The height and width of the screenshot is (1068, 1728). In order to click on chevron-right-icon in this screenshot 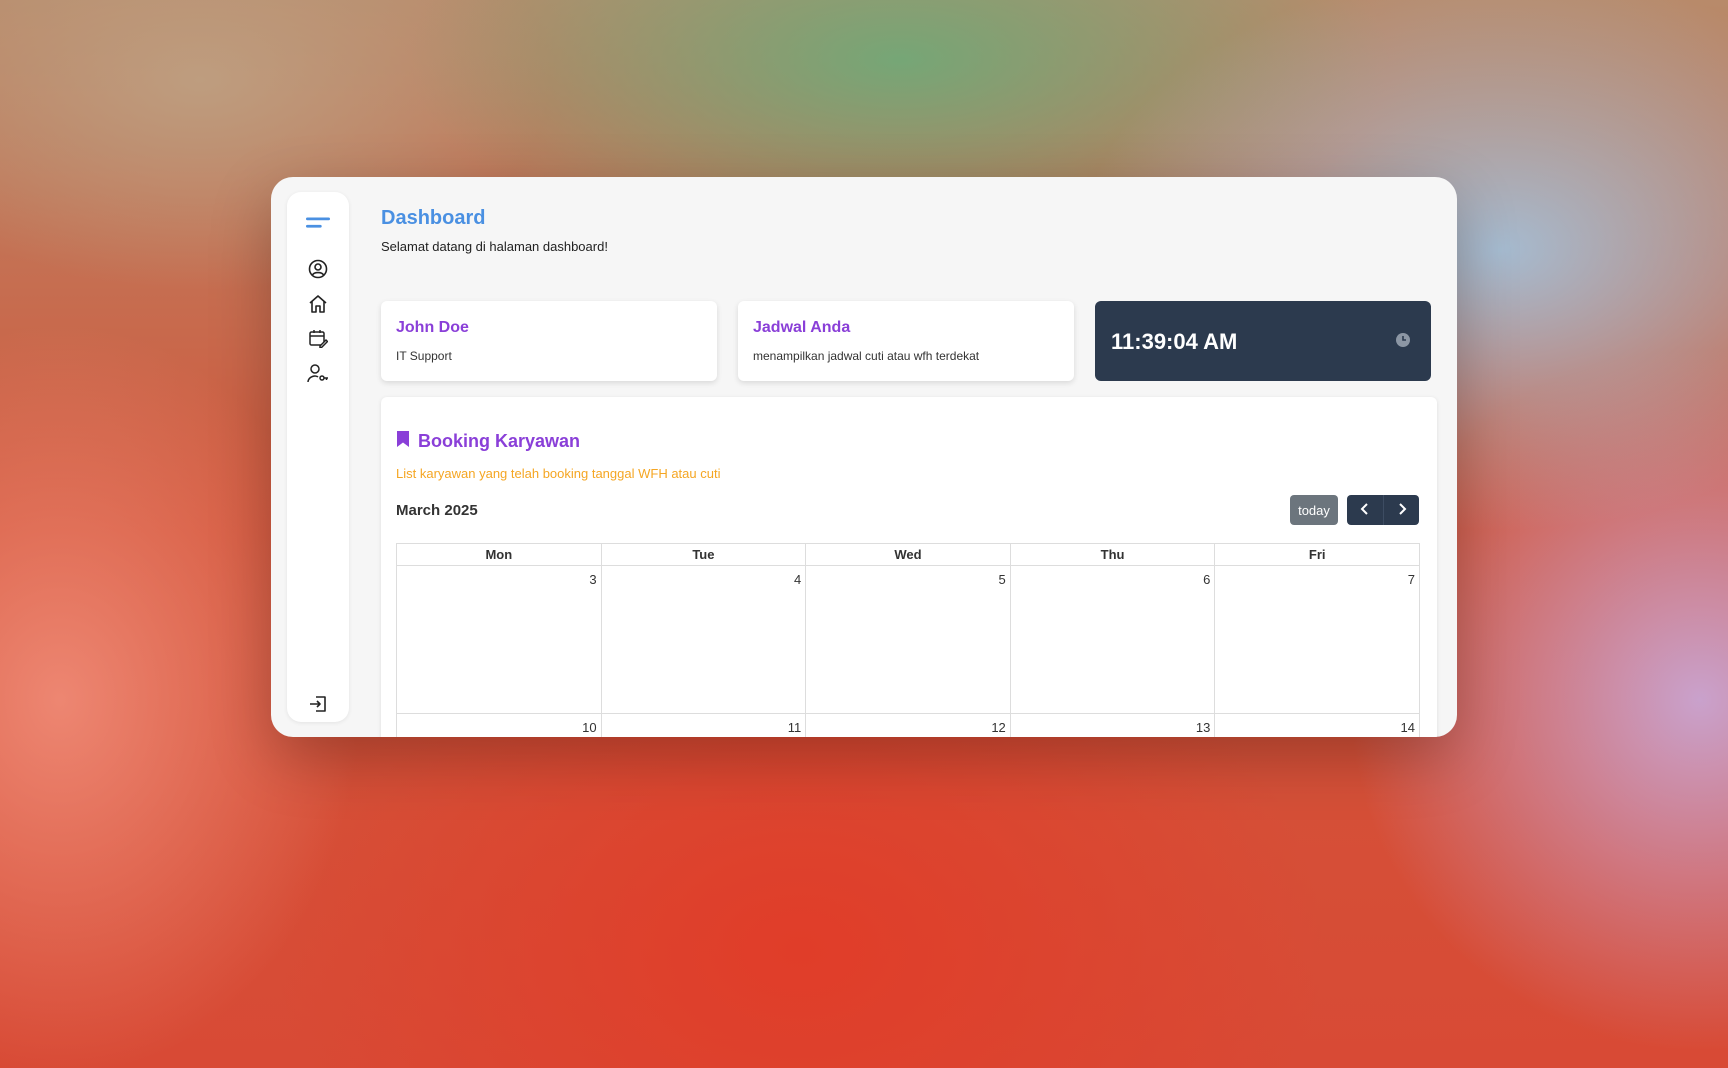, I will do `click(1402, 510)`.